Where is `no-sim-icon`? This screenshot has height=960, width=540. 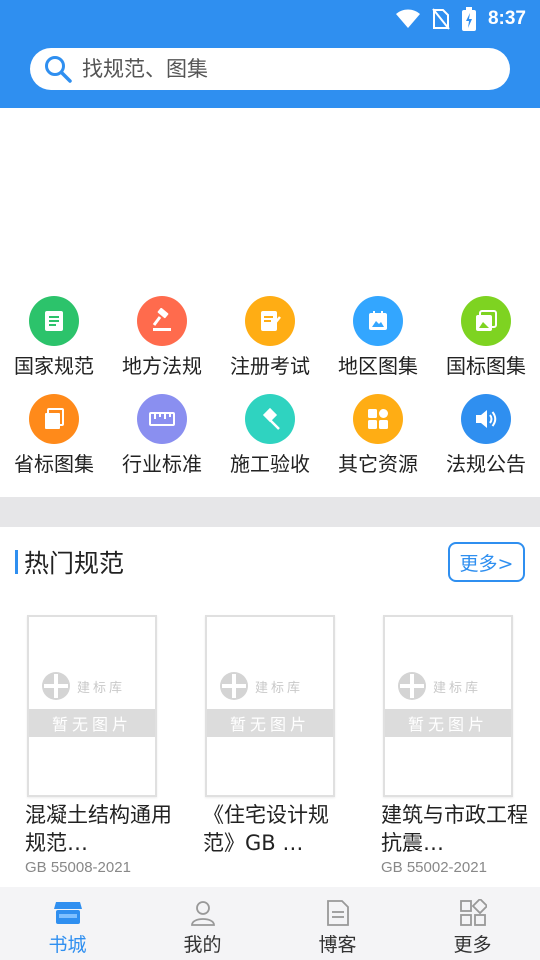 no-sim-icon is located at coordinates (441, 19).